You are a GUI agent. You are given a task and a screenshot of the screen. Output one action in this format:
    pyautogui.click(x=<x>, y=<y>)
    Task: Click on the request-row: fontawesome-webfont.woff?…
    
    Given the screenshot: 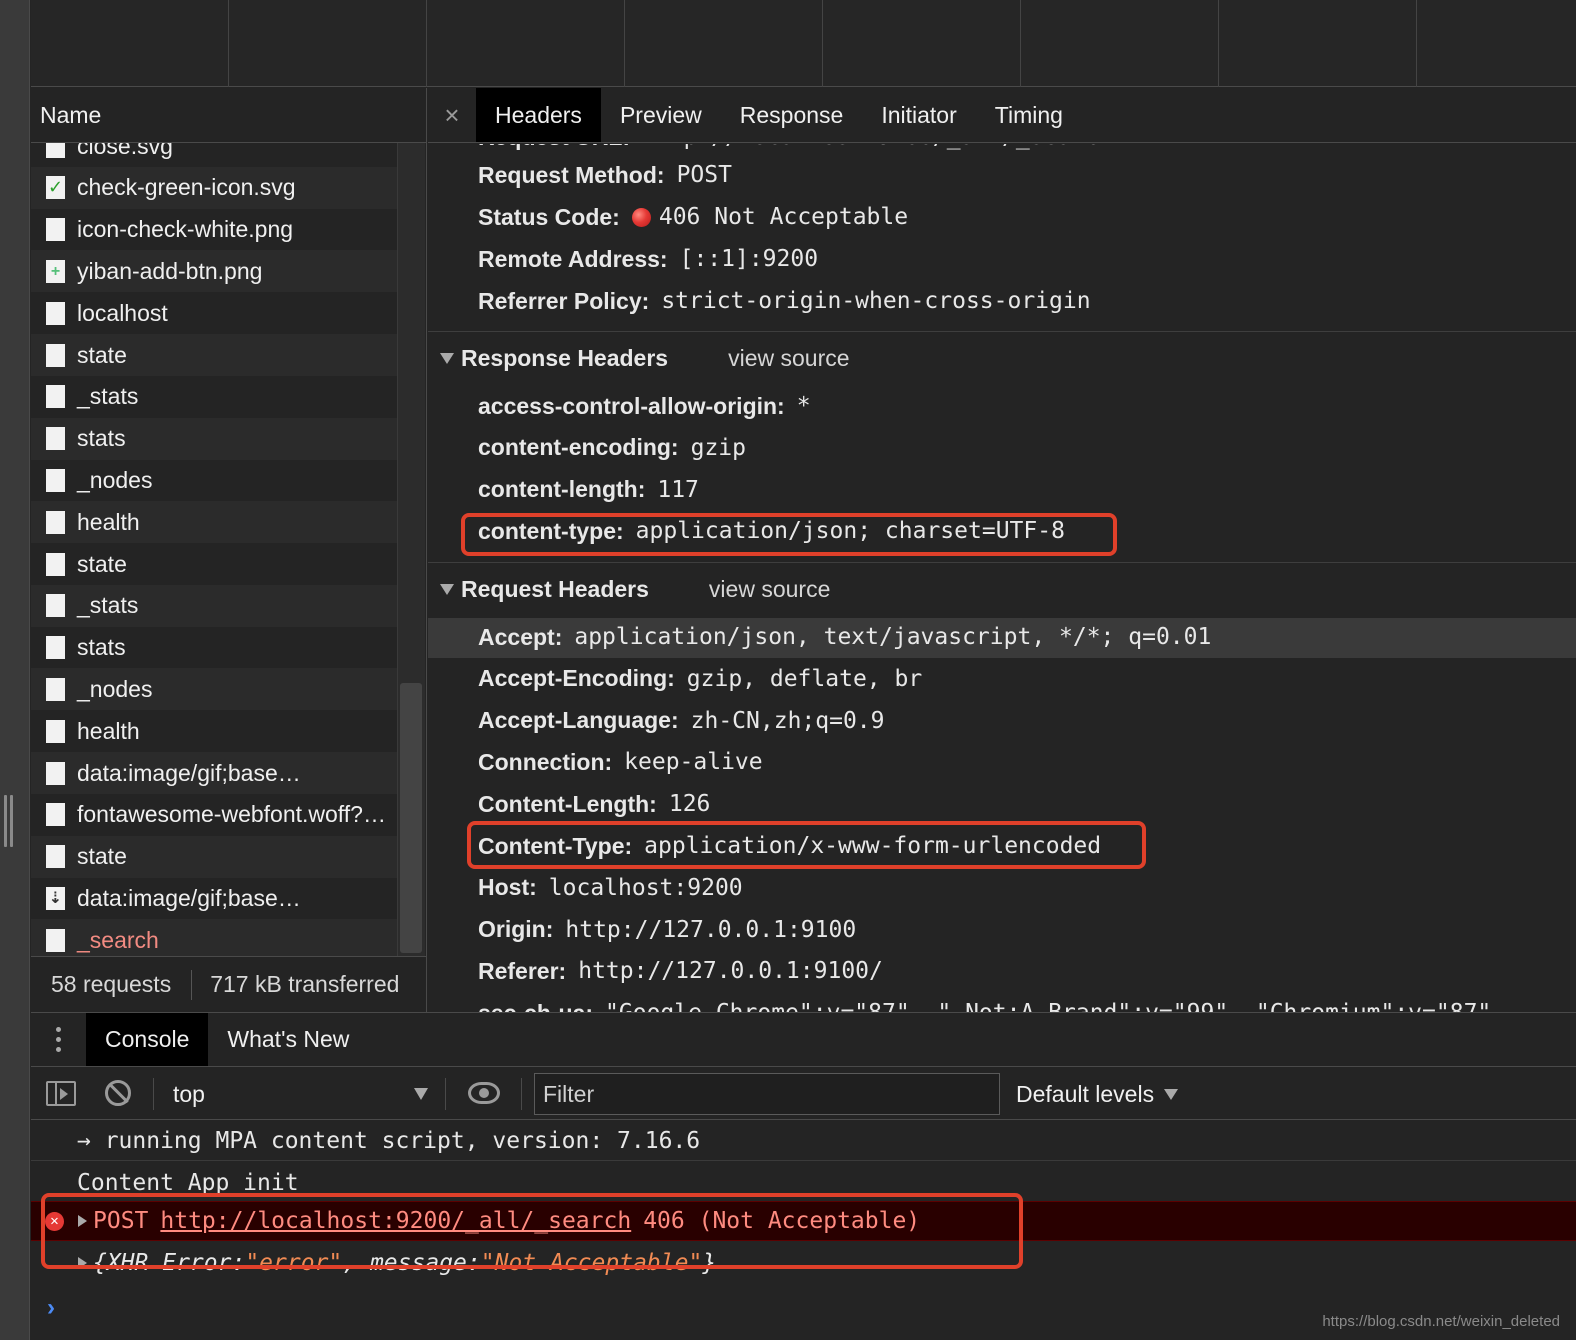 What is the action you would take?
    pyautogui.click(x=214, y=815)
    